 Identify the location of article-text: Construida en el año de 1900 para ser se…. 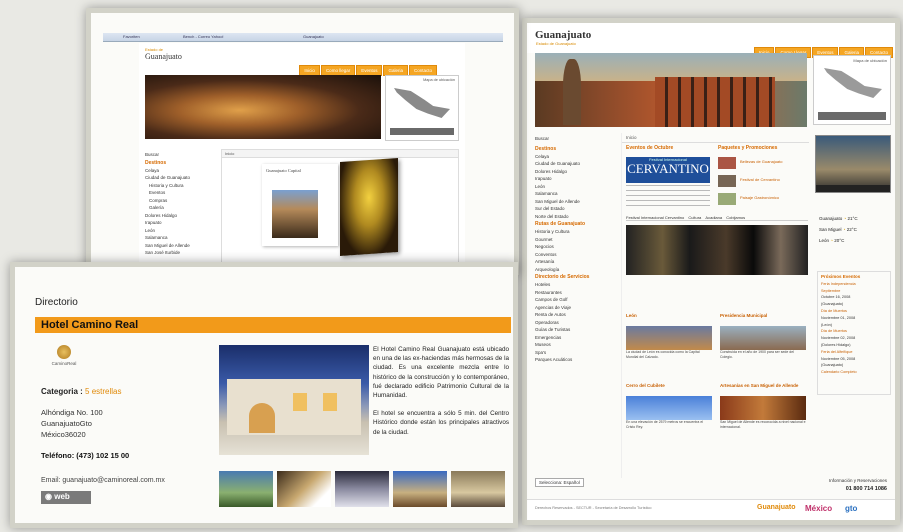
(757, 354).